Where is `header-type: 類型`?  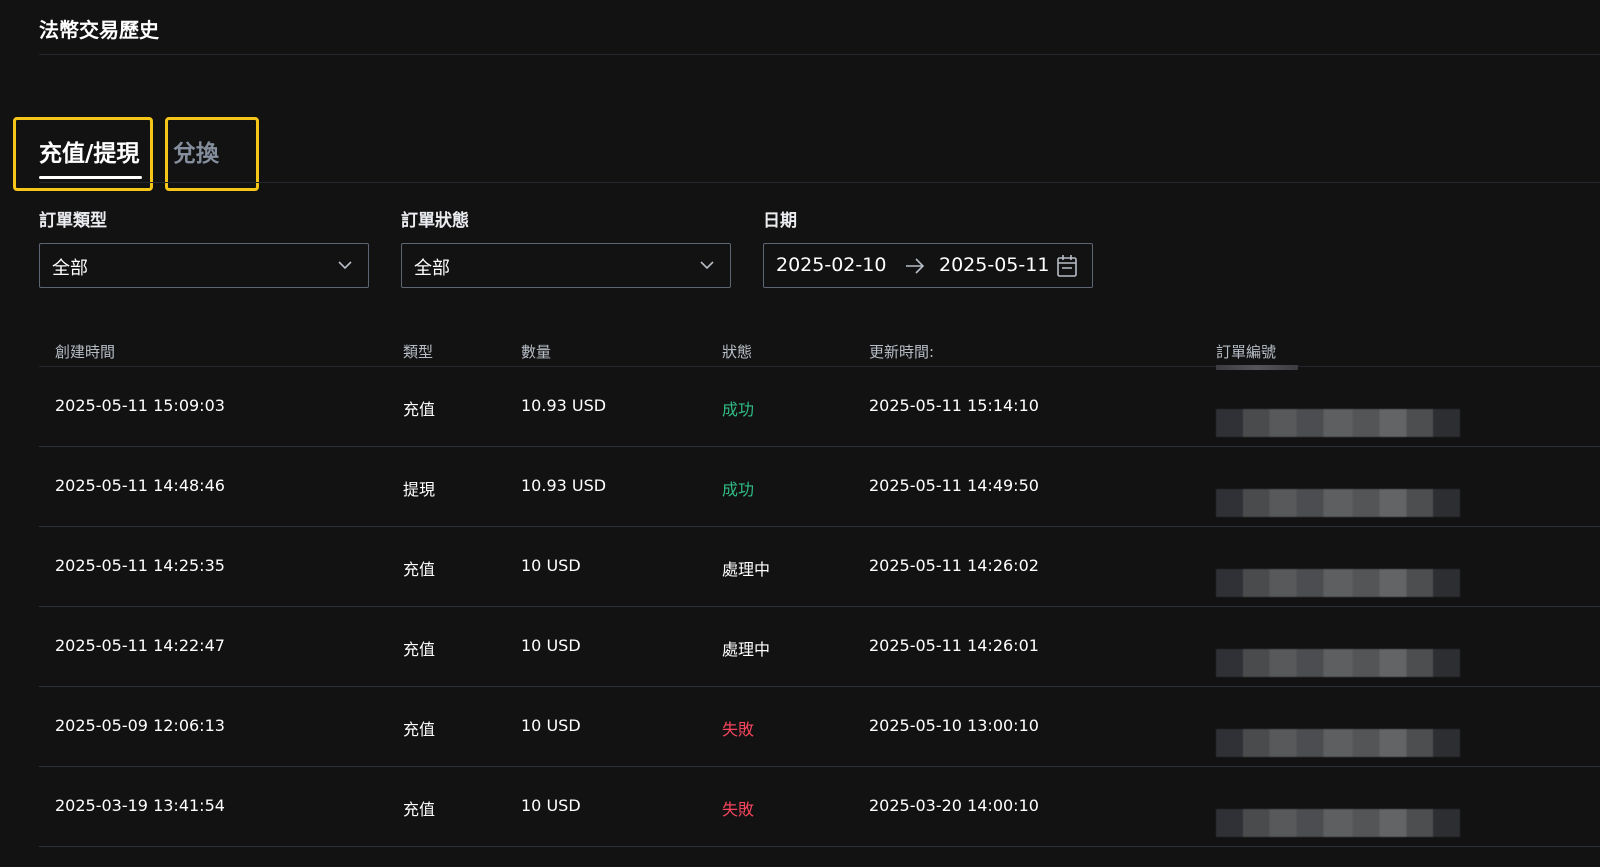
header-type: 類型 is located at coordinates (418, 352).